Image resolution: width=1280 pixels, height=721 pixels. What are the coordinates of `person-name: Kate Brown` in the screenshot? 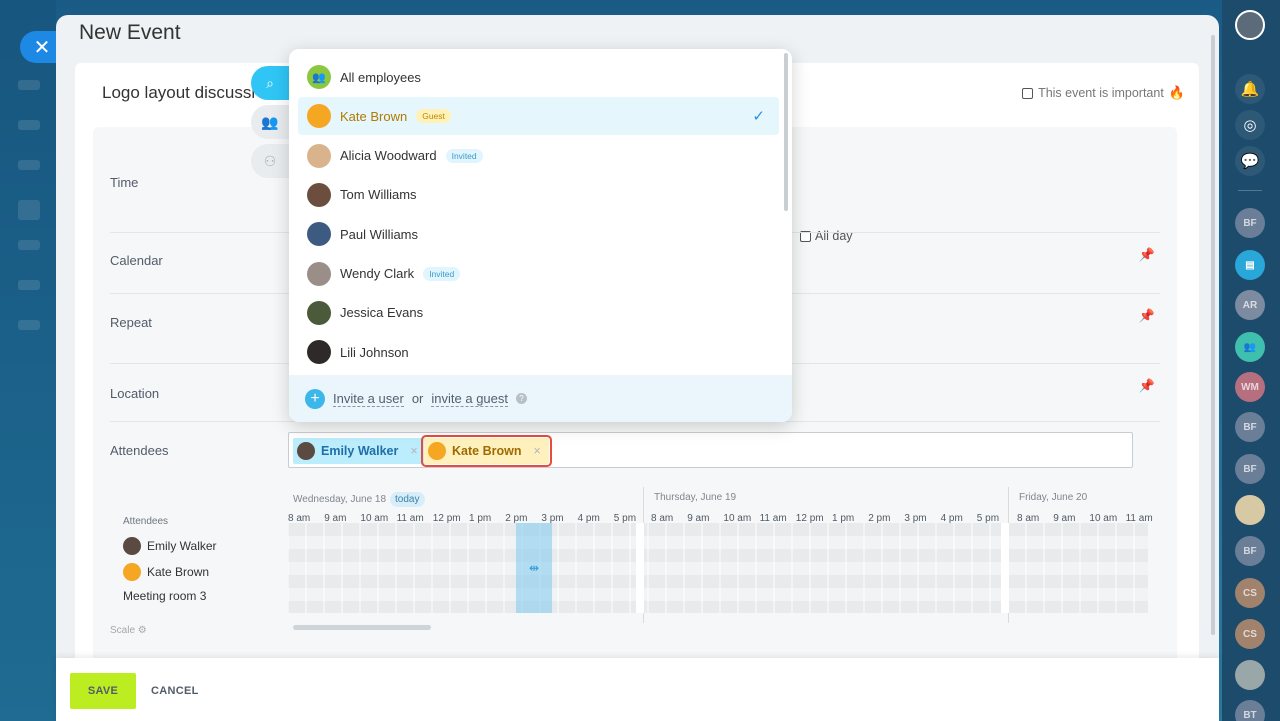 It's located at (178, 572).